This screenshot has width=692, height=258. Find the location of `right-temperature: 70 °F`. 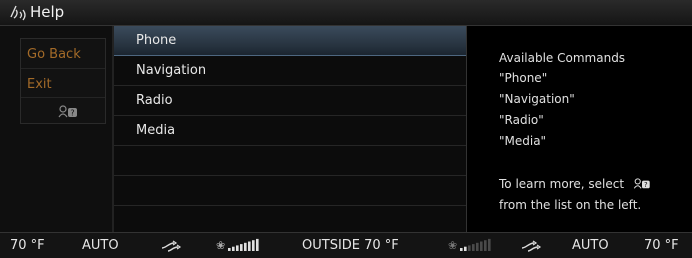

right-temperature: 70 °F is located at coordinates (661, 245).